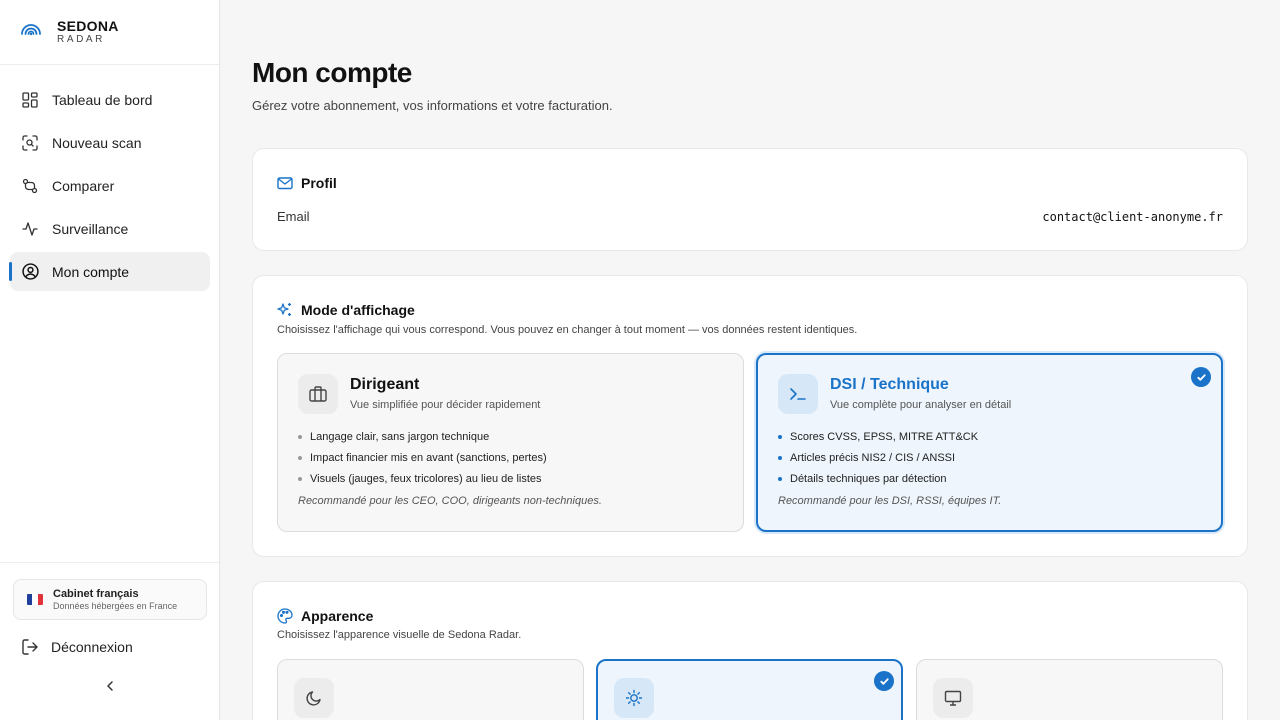  Describe the element at coordinates (92, 647) in the screenshot. I see `logout-label: Déconnexion` at that location.